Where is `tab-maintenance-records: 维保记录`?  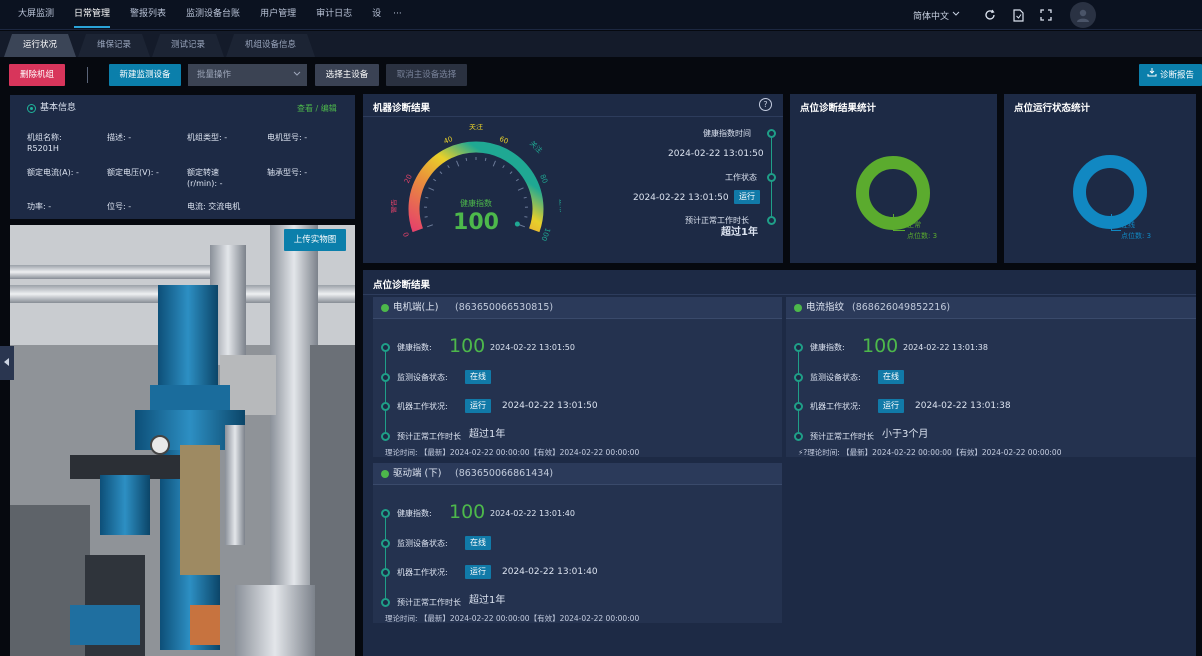
tab-maintenance-records: 维保记录 is located at coordinates (114, 45).